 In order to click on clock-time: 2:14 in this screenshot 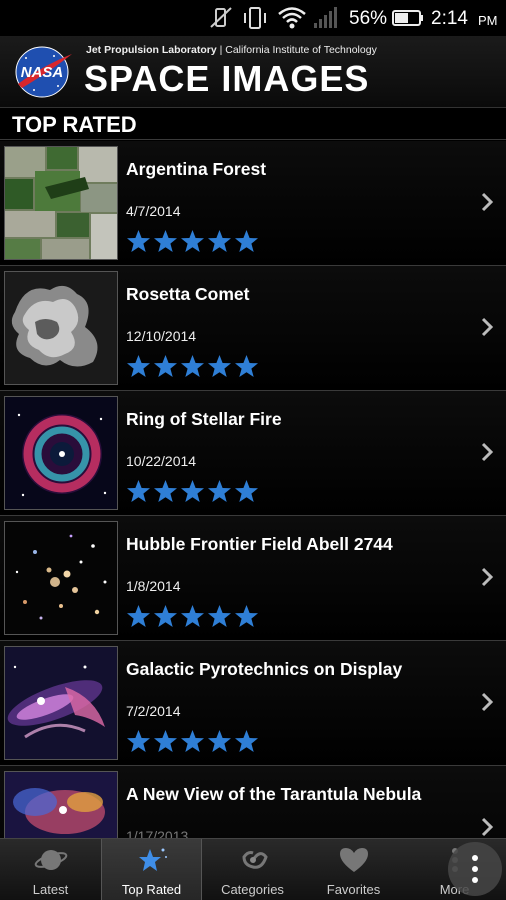, I will do `click(449, 18)`.